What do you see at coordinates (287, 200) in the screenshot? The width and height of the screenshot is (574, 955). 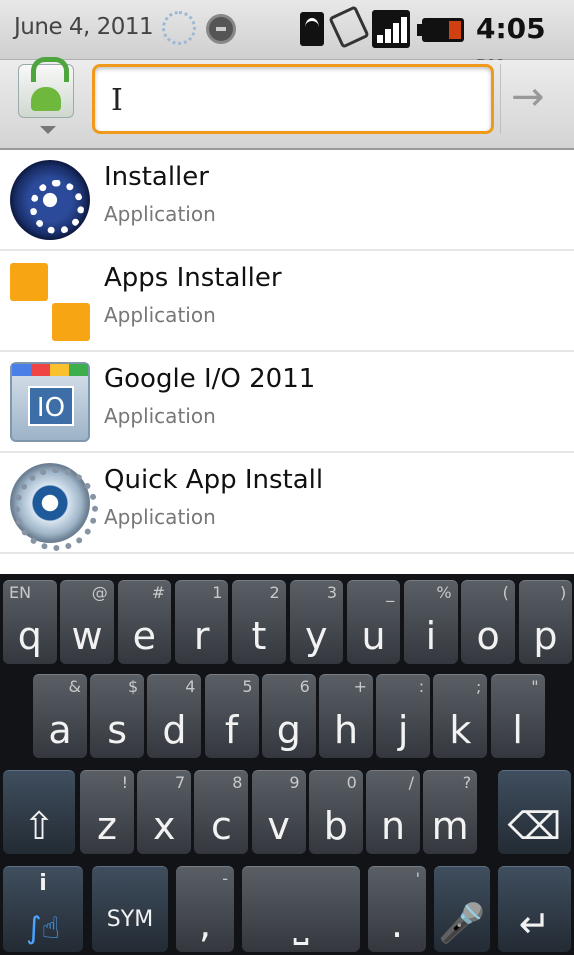 I see `list-item: Installer Application` at bounding box center [287, 200].